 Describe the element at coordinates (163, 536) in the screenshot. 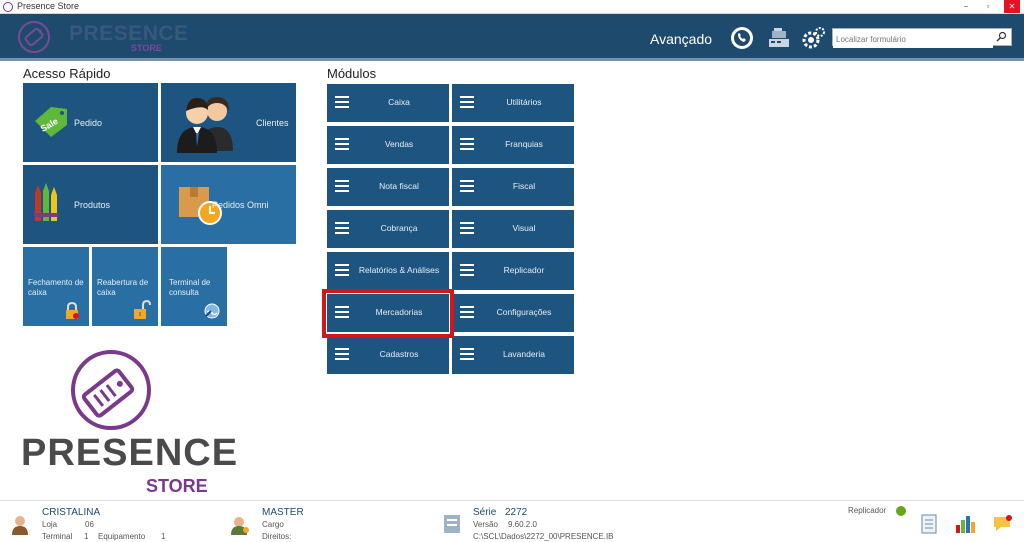

I see `equipamento-value: 1` at that location.